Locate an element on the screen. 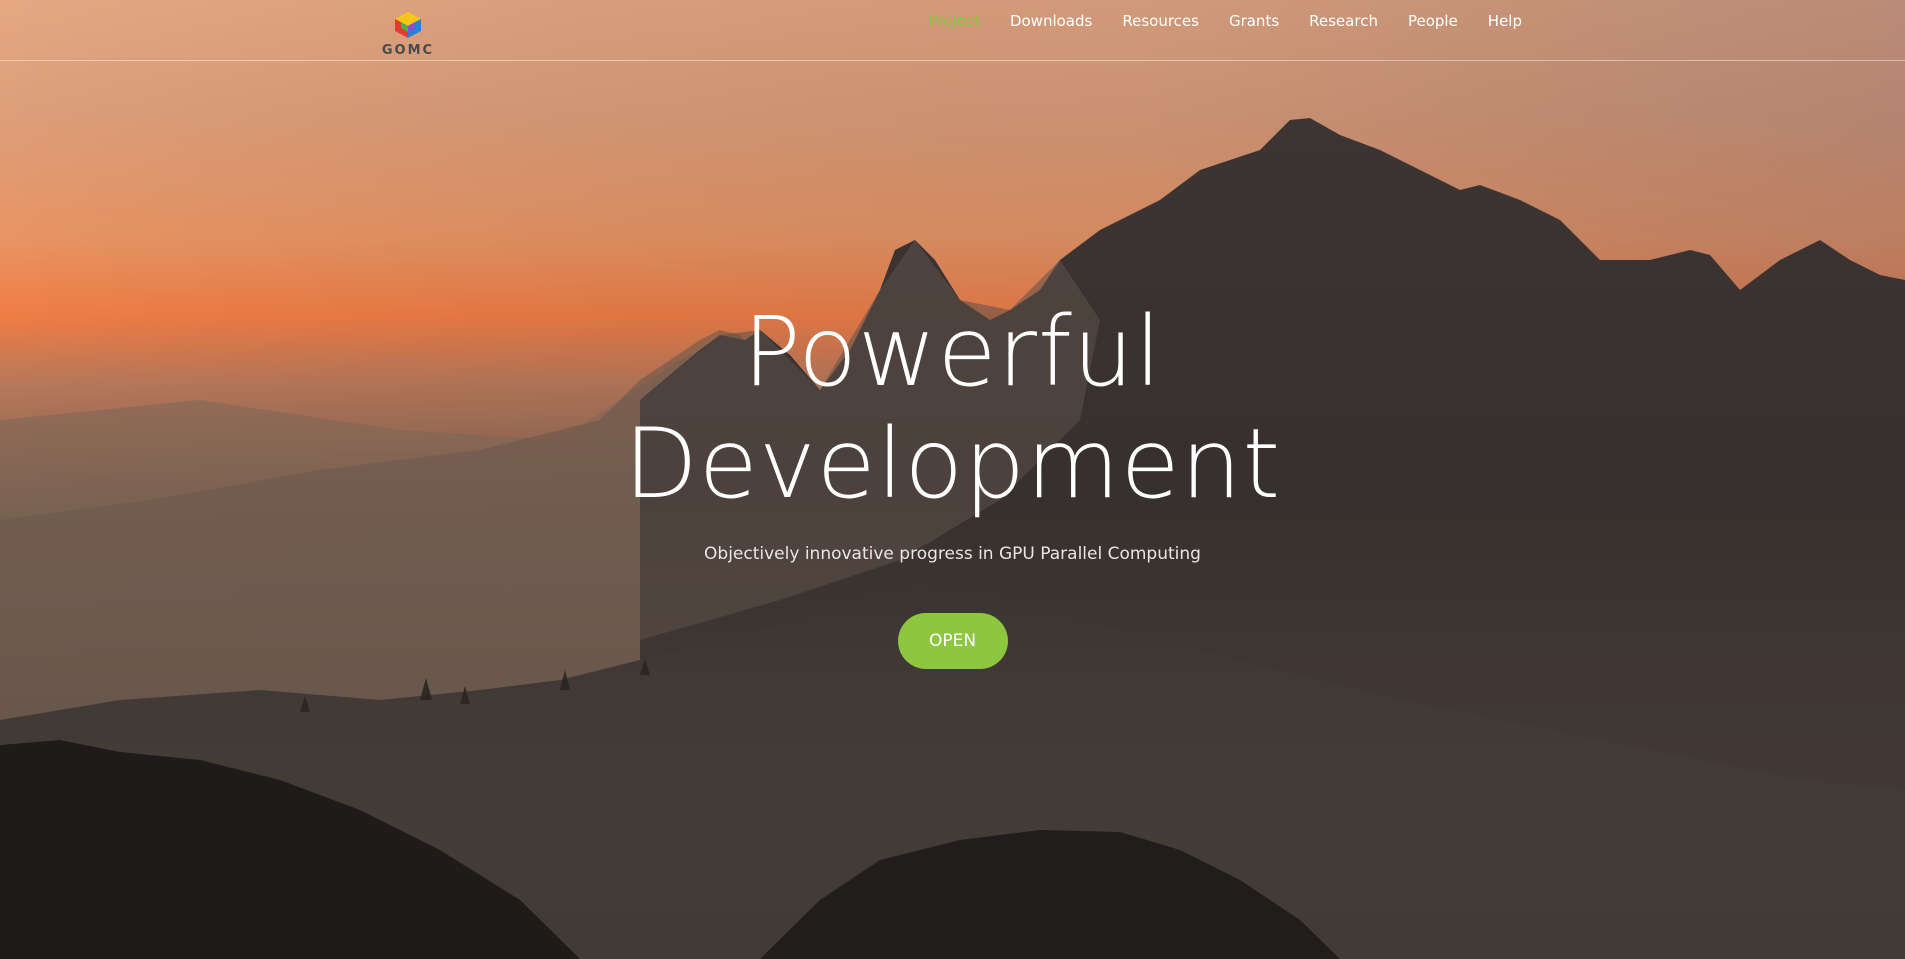 Image resolution: width=1905 pixels, height=959 pixels. nav-item-downloads: Downloads is located at coordinates (1051, 21).